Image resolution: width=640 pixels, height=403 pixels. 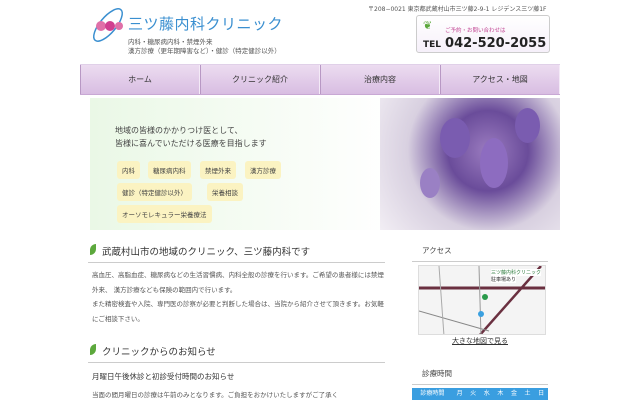 What do you see at coordinates (428, 25) in the screenshot?
I see `leaf-icon: ❦` at bounding box center [428, 25].